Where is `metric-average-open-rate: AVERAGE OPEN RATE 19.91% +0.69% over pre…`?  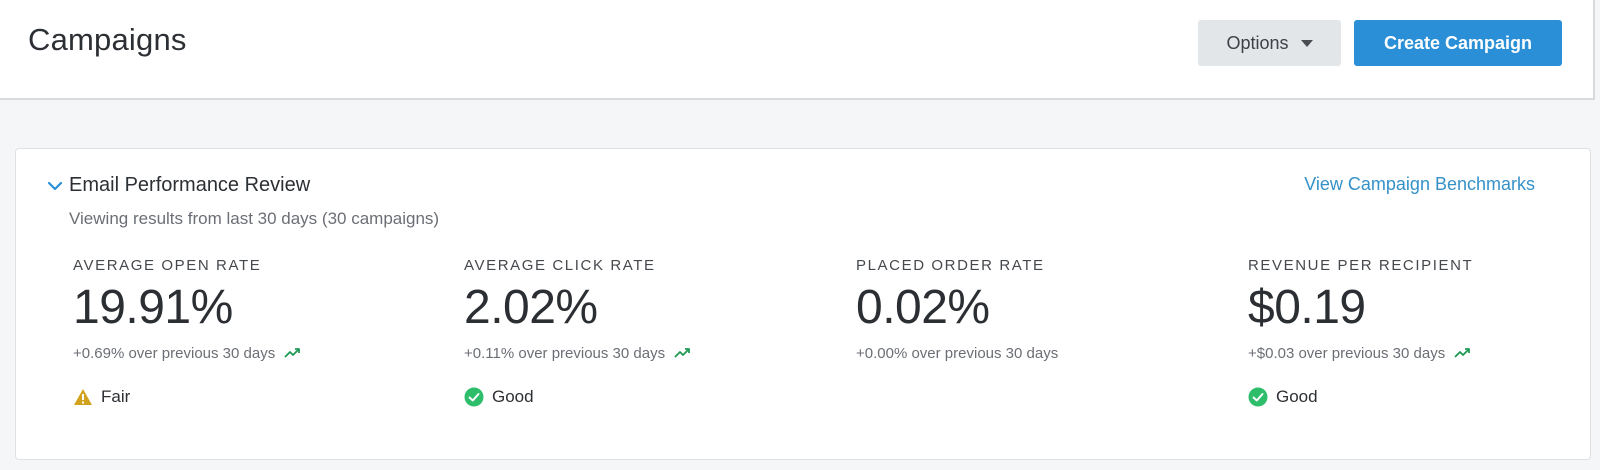
metric-average-open-rate: AVERAGE OPEN RATE 19.91% +0.69% over pre… is located at coordinates (263, 332).